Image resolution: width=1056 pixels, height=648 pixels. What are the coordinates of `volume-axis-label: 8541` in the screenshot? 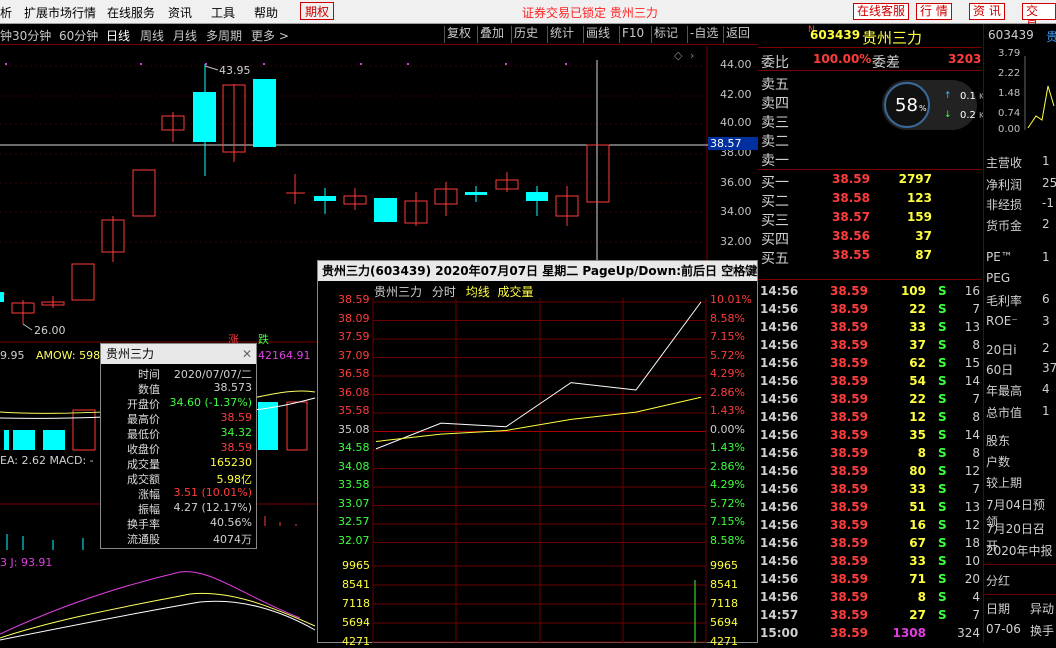 It's located at (356, 584).